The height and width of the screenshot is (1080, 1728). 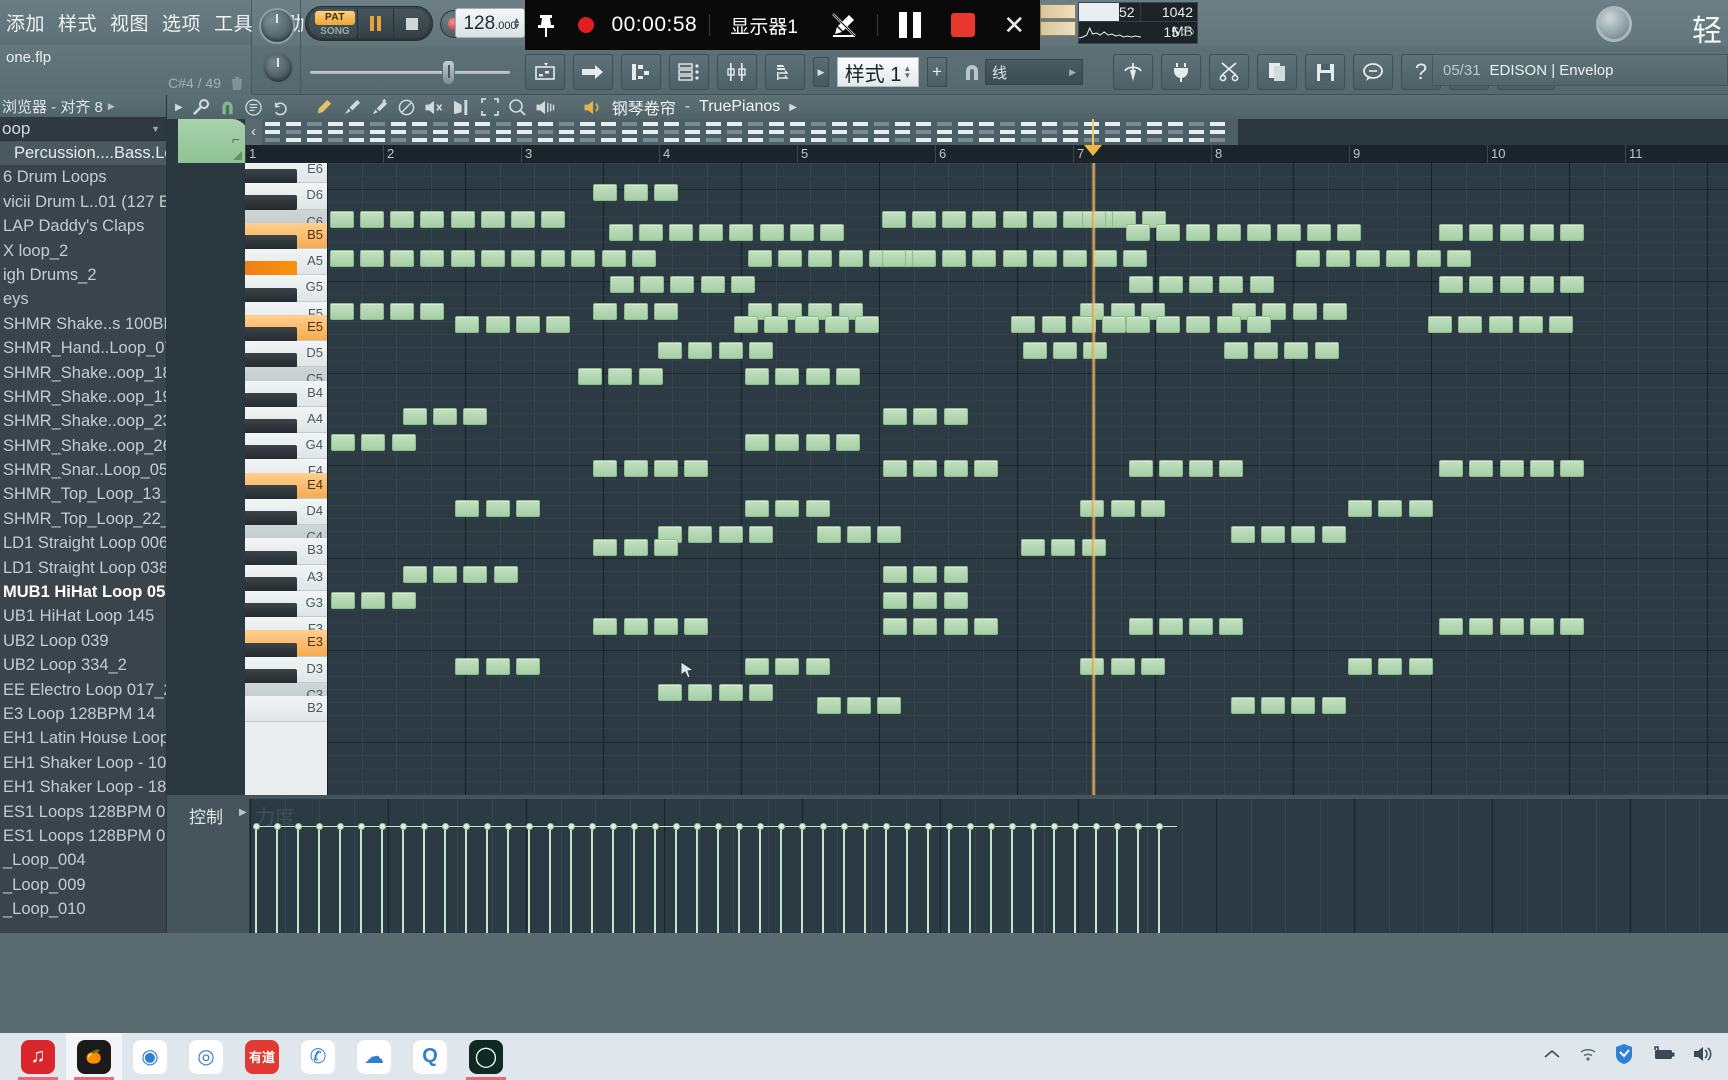 What do you see at coordinates (213, 141) in the screenshot?
I see `pattern-color-header: ⌐` at bounding box center [213, 141].